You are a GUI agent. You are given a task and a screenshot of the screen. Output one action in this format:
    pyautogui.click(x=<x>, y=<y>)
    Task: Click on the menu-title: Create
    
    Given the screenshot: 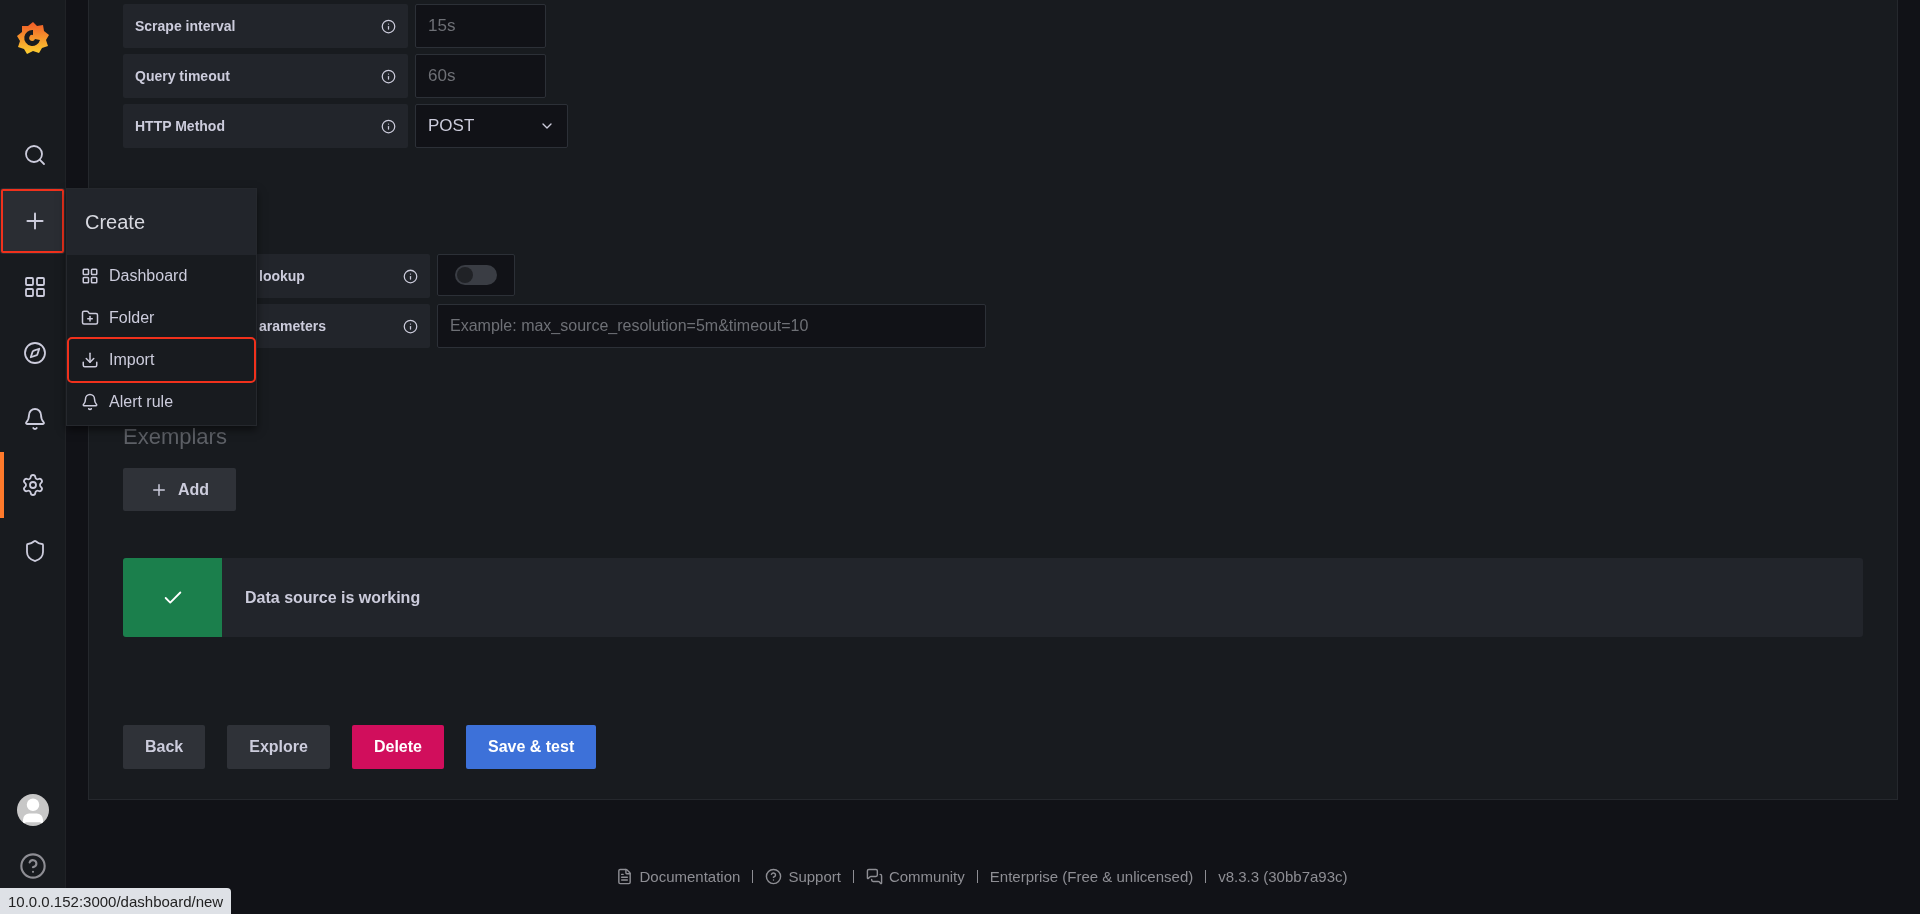 What is the action you would take?
    pyautogui.click(x=161, y=222)
    